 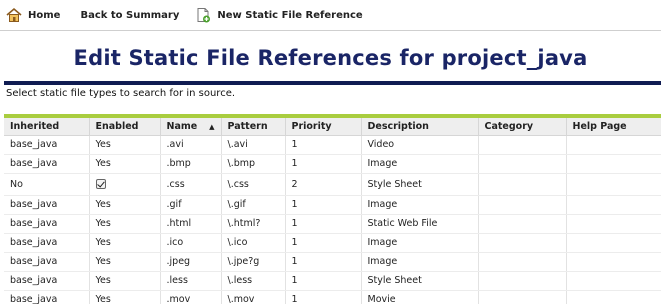 What do you see at coordinates (47, 127) in the screenshot?
I see `header-inherited: Inherited` at bounding box center [47, 127].